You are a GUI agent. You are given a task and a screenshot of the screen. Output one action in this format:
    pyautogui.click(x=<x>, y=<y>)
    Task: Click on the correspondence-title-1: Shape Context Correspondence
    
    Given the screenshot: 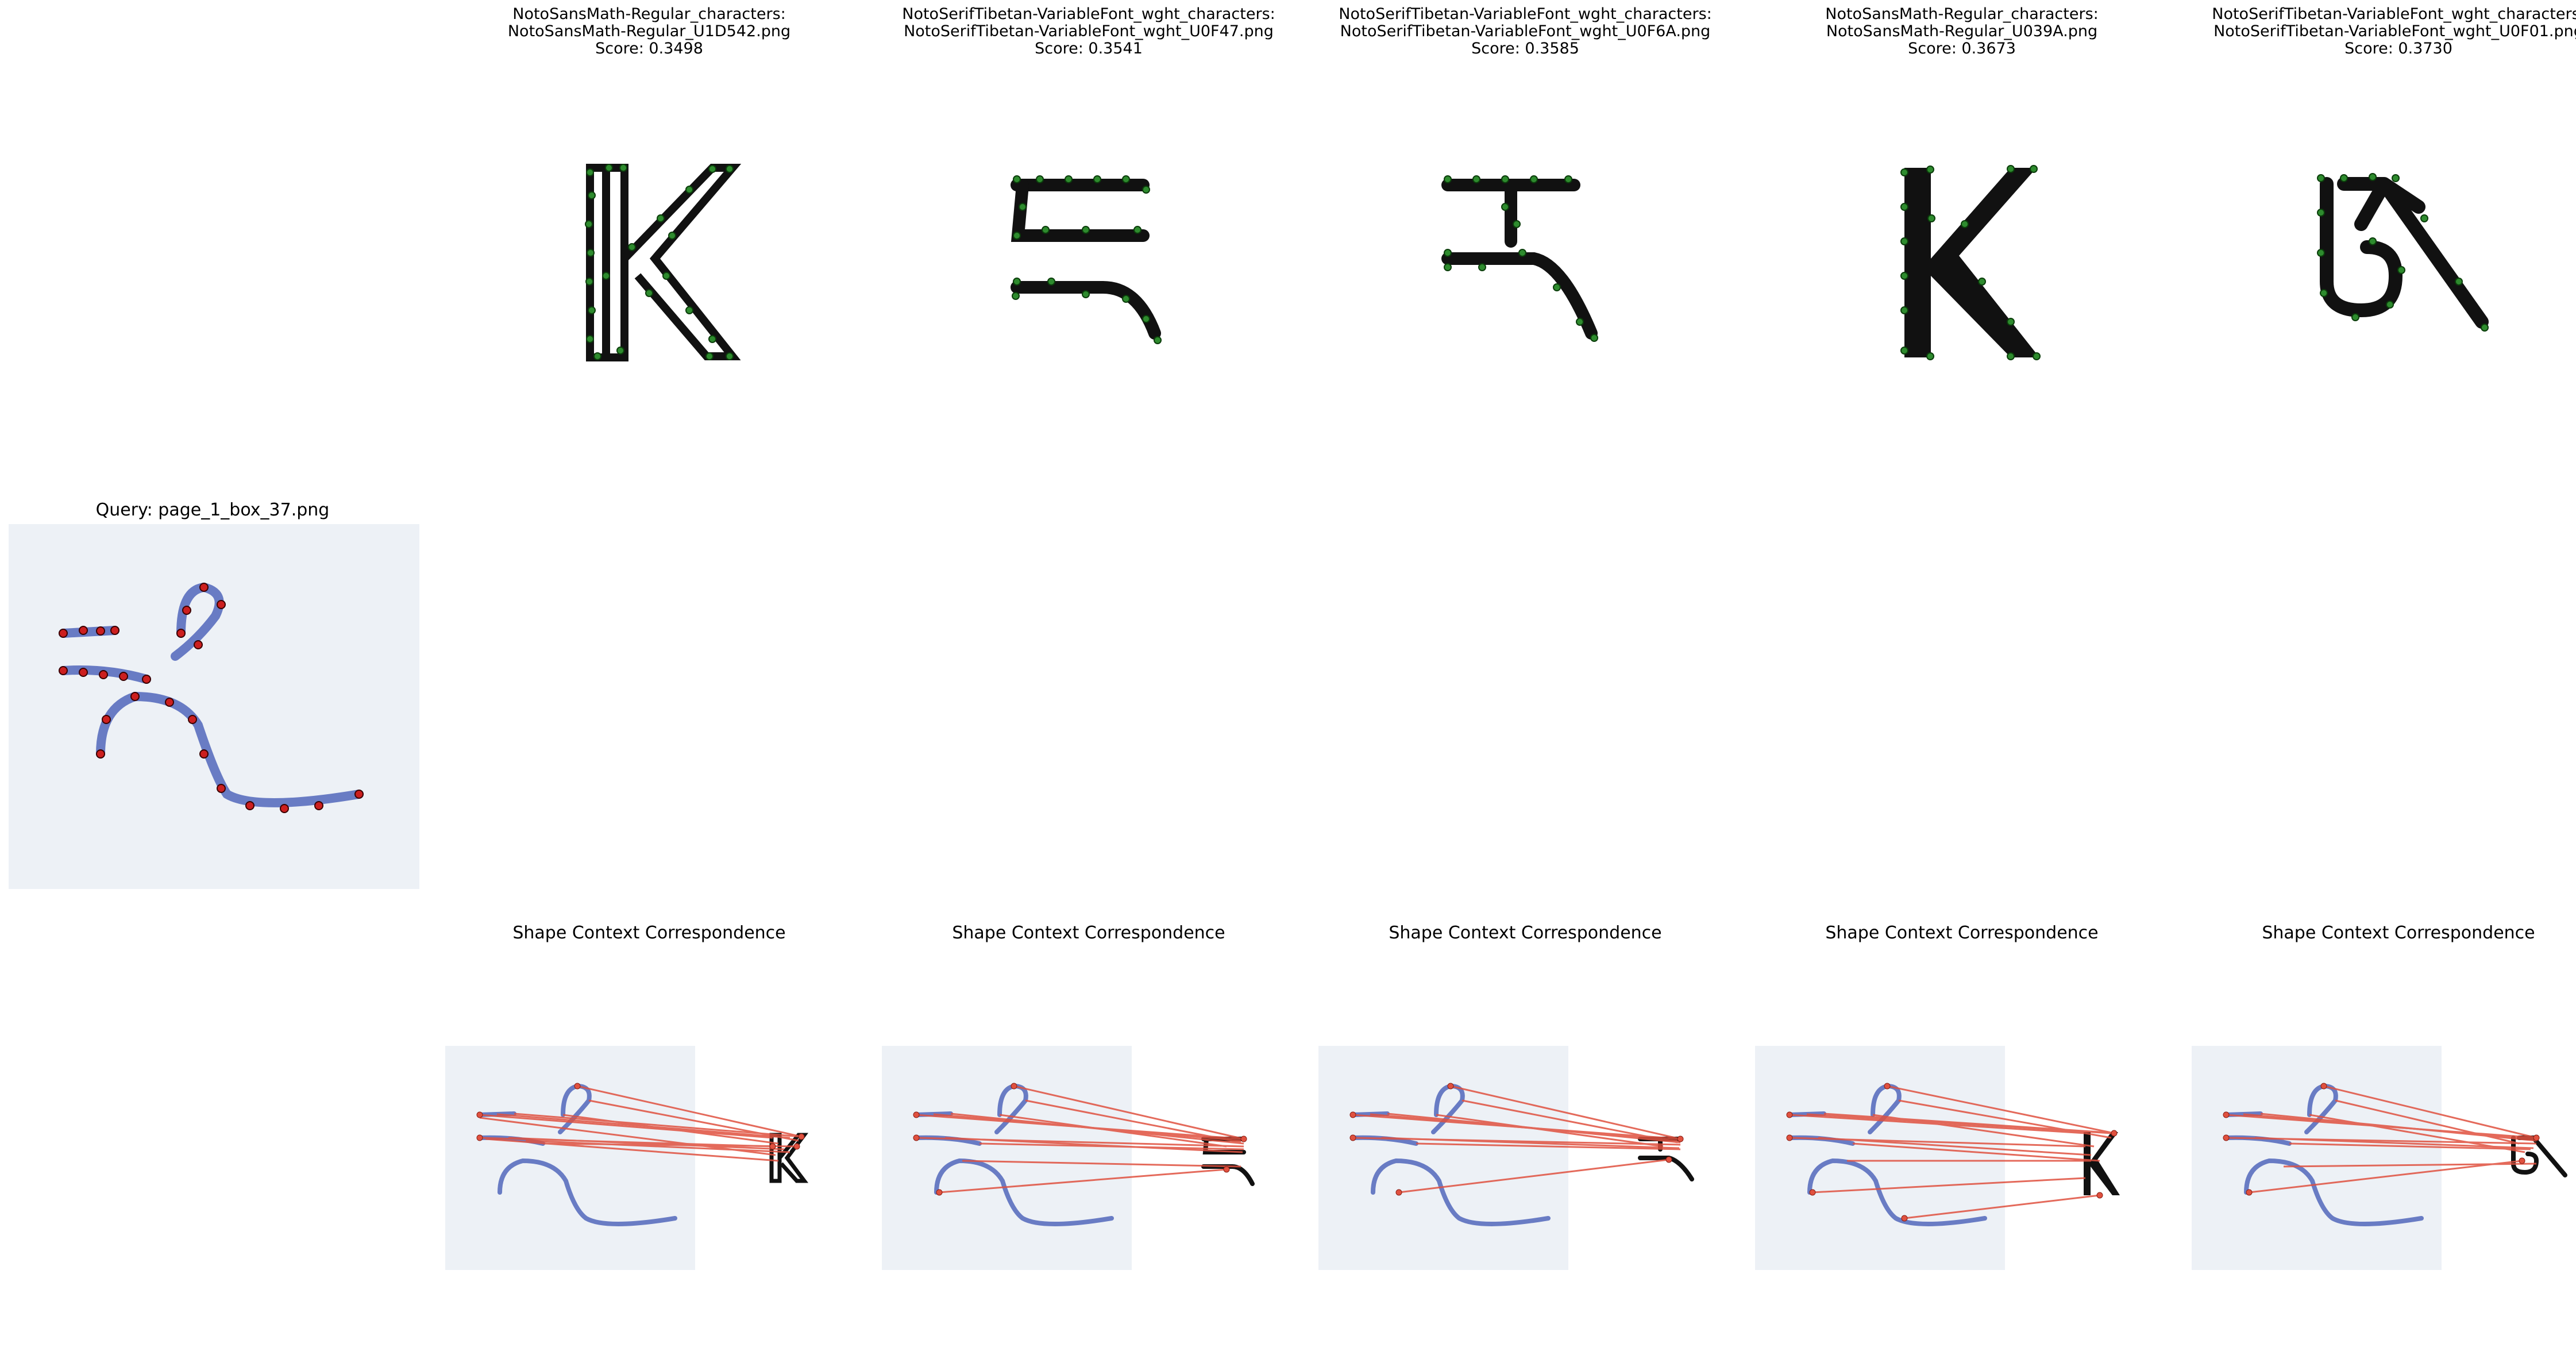 What is the action you would take?
    pyautogui.click(x=649, y=933)
    